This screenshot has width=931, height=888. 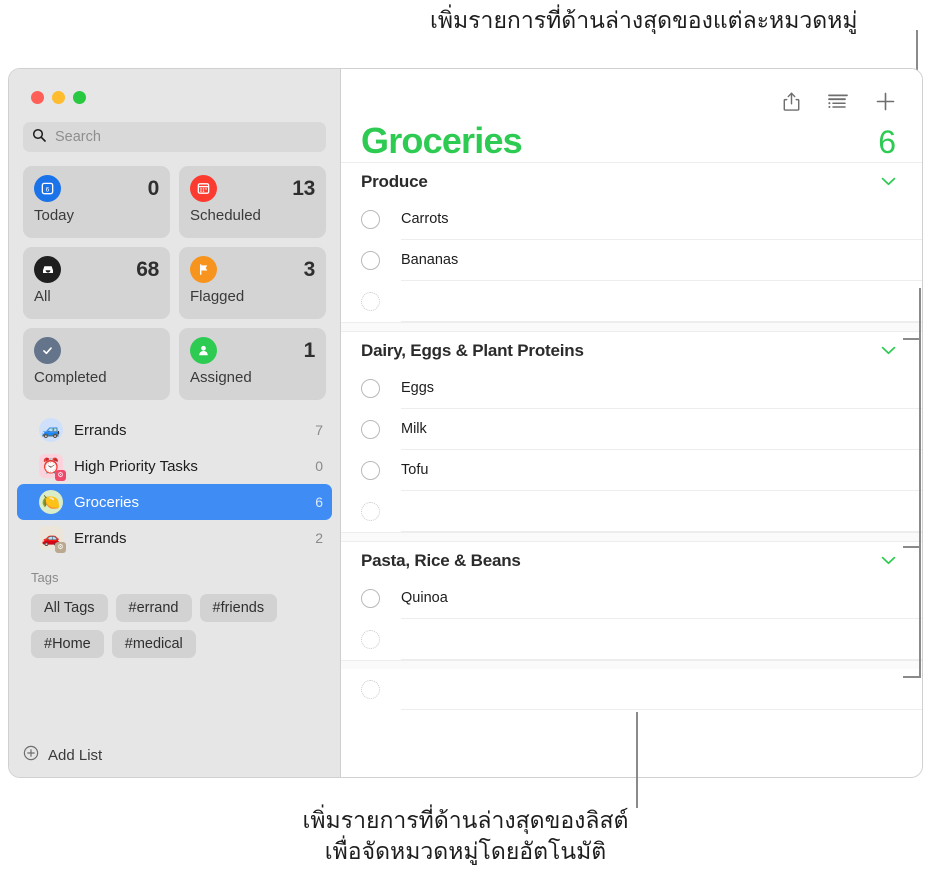 I want to click on smart-list-count: 1, so click(x=309, y=350).